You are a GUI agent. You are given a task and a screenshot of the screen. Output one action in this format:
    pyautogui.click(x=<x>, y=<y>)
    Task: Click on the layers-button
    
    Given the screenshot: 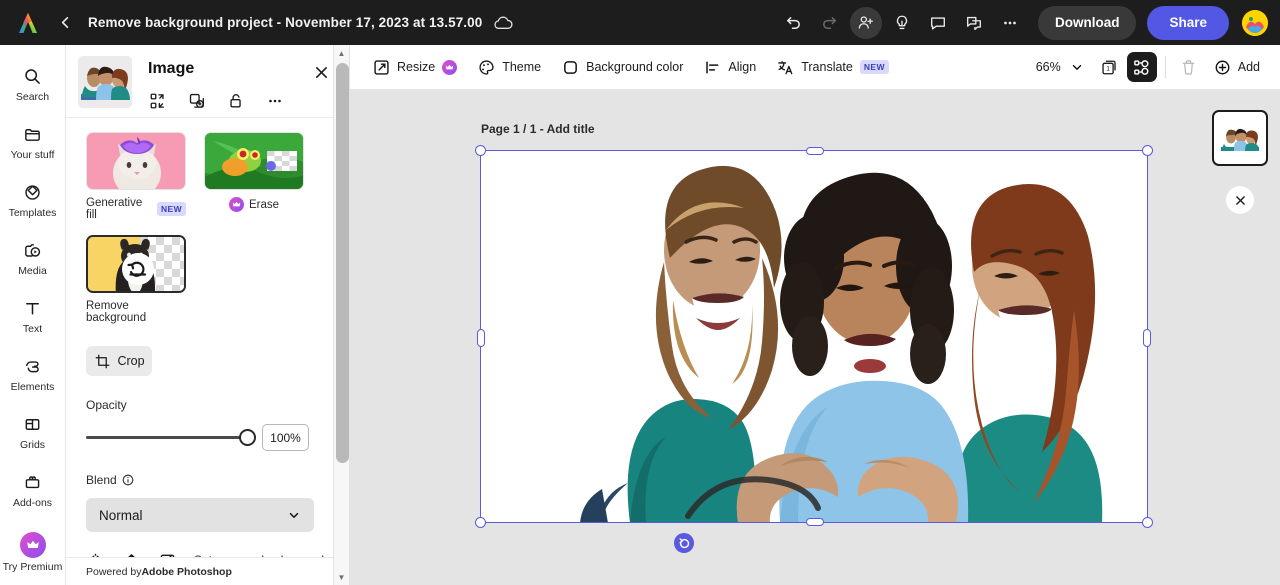 What is the action you would take?
    pyautogui.click(x=1141, y=67)
    